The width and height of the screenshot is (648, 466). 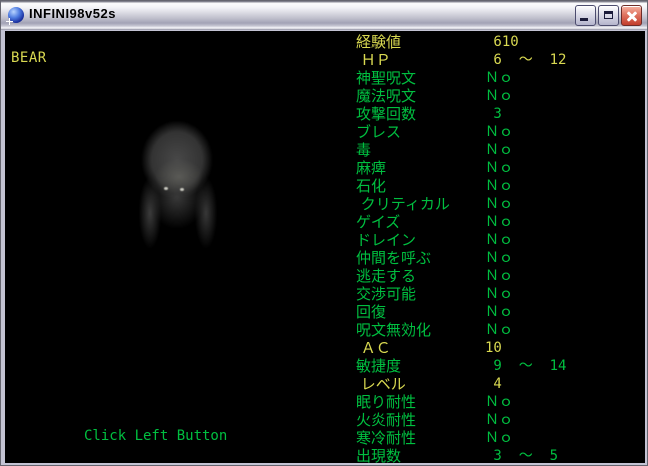 I want to click on stat-label: 敏捷度, so click(x=379, y=366).